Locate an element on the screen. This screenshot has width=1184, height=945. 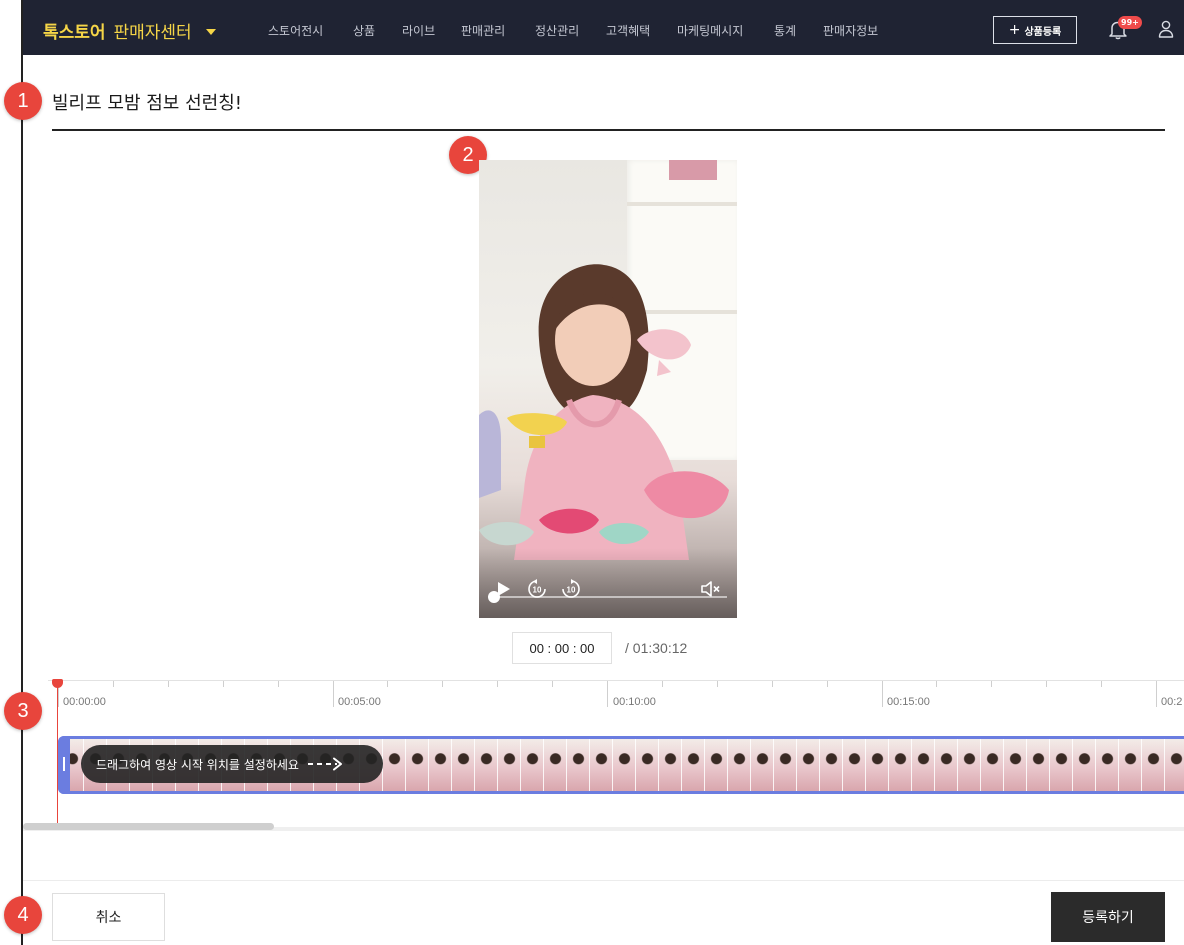
nav-products: 상품 is located at coordinates (364, 30).